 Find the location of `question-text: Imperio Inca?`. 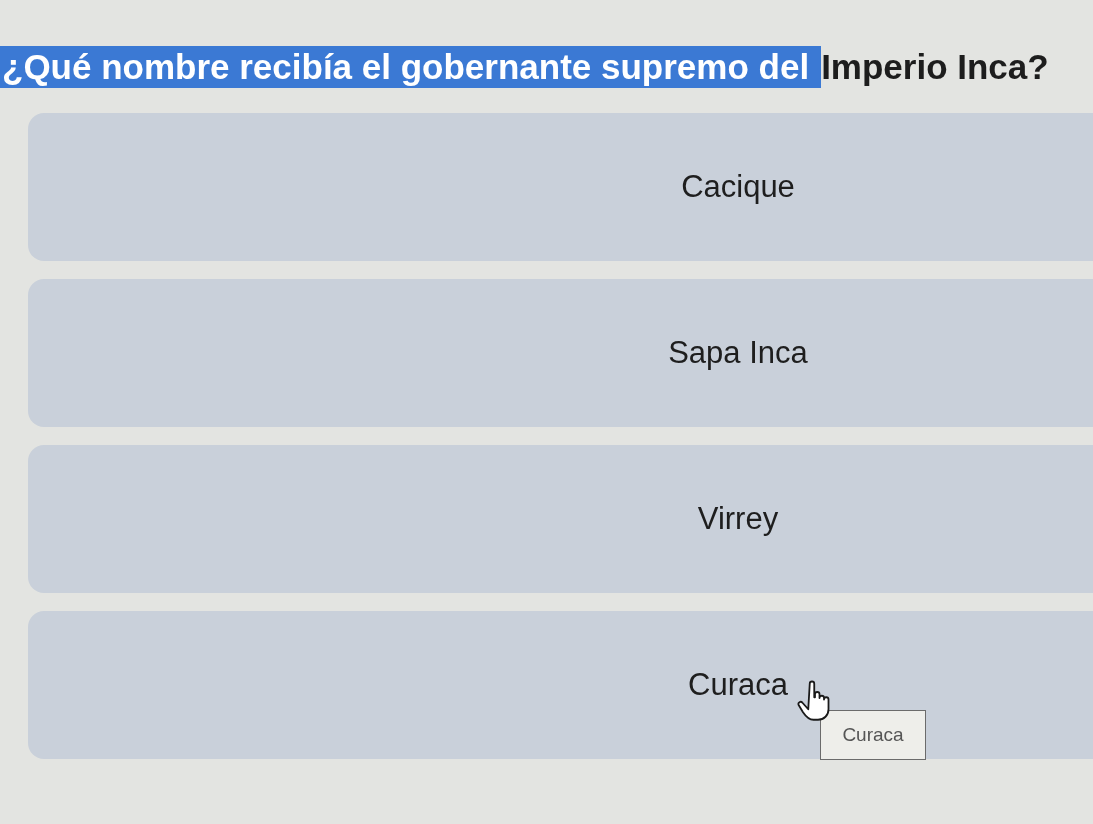

question-text: Imperio Inca? is located at coordinates (935, 67).